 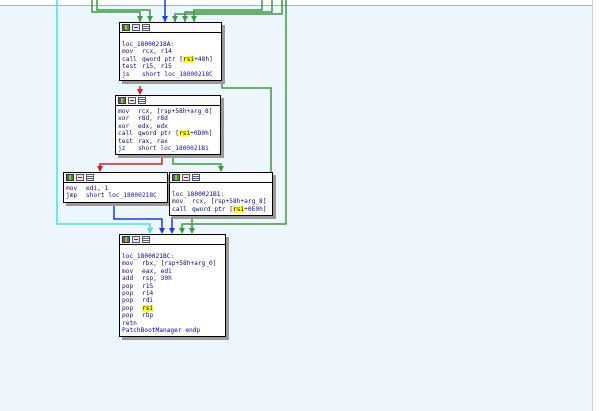 What do you see at coordinates (172, 308) in the screenshot?
I see `instruction-line: pop rsi` at bounding box center [172, 308].